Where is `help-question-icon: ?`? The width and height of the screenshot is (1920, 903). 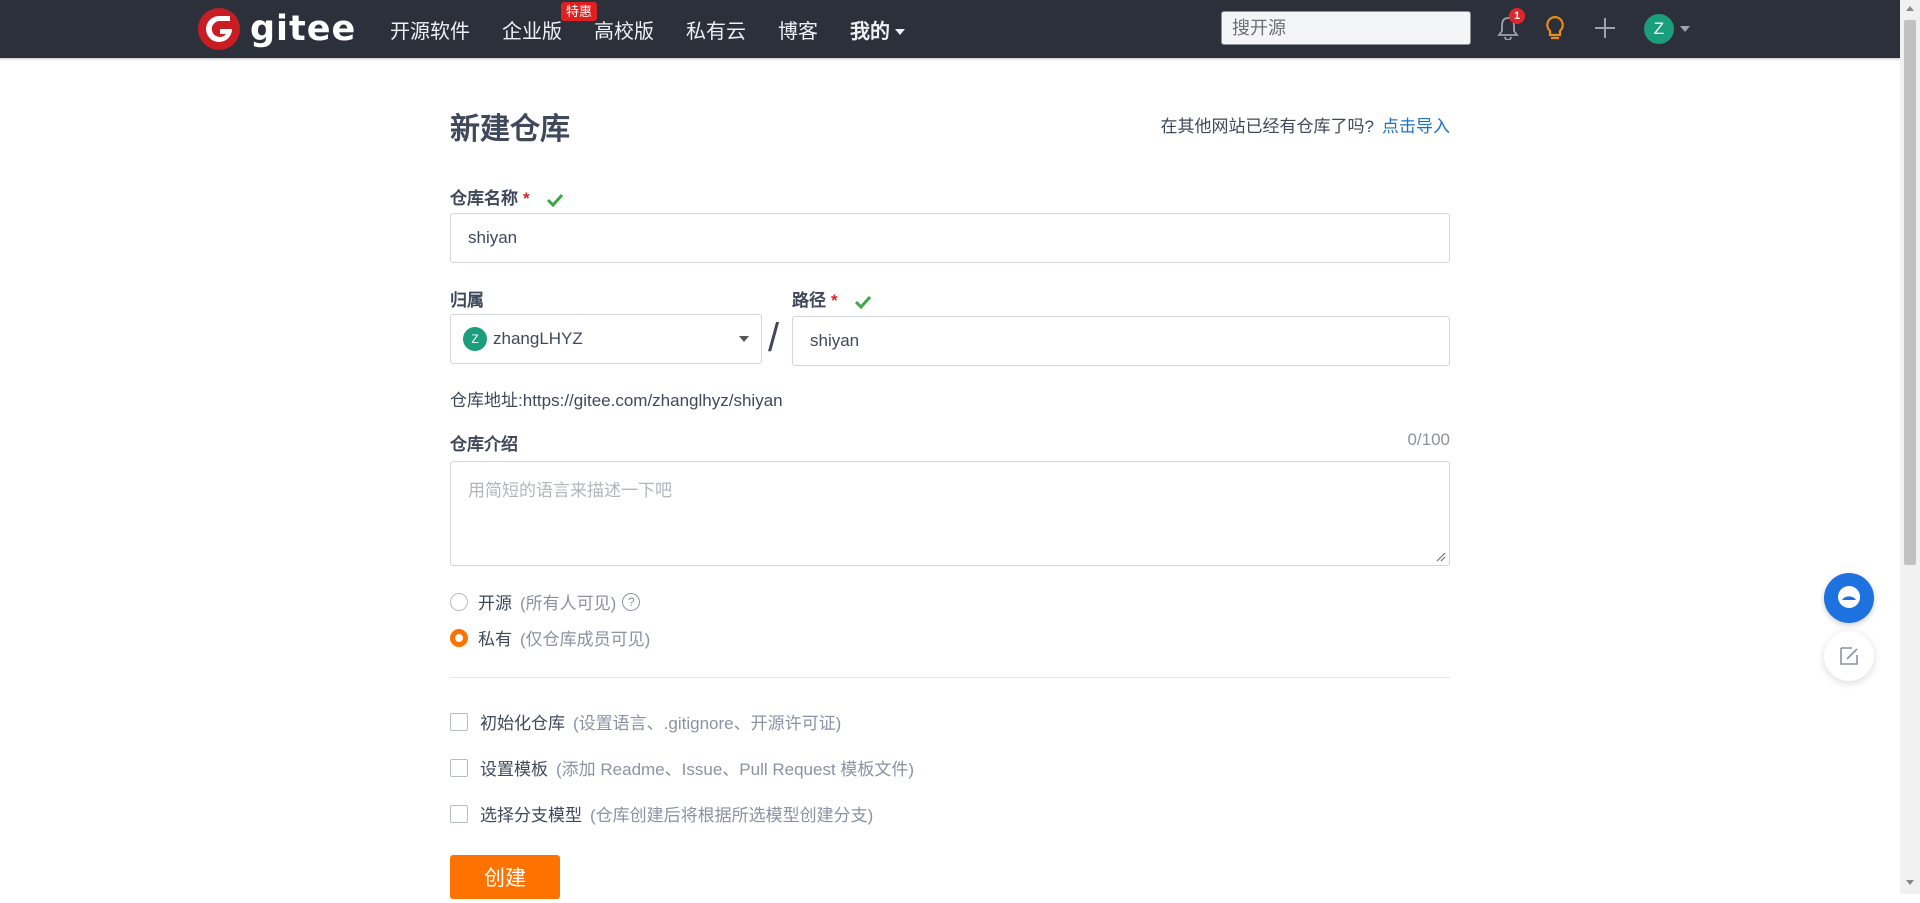 help-question-icon: ? is located at coordinates (631, 601).